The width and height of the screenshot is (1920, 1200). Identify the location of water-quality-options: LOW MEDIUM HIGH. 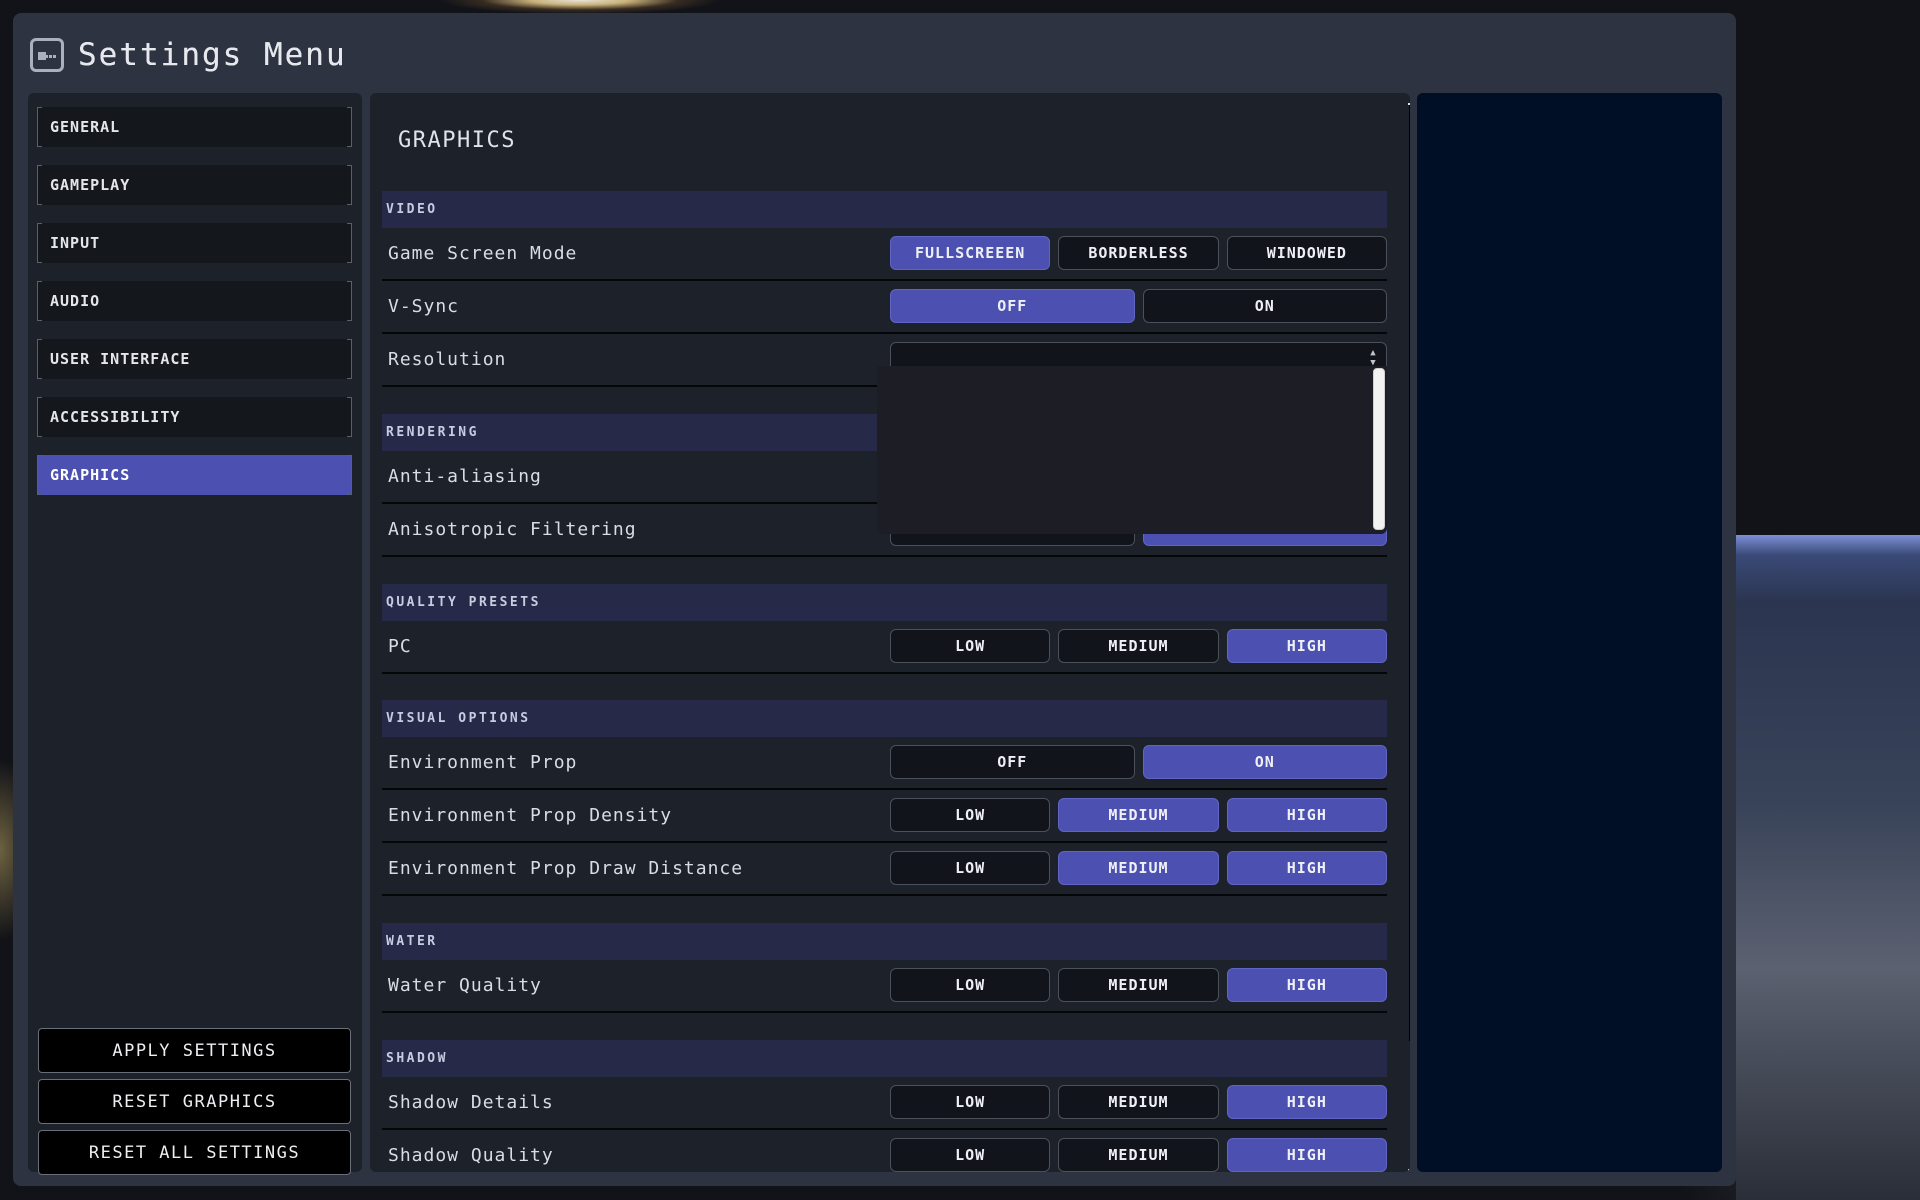
(1138, 985).